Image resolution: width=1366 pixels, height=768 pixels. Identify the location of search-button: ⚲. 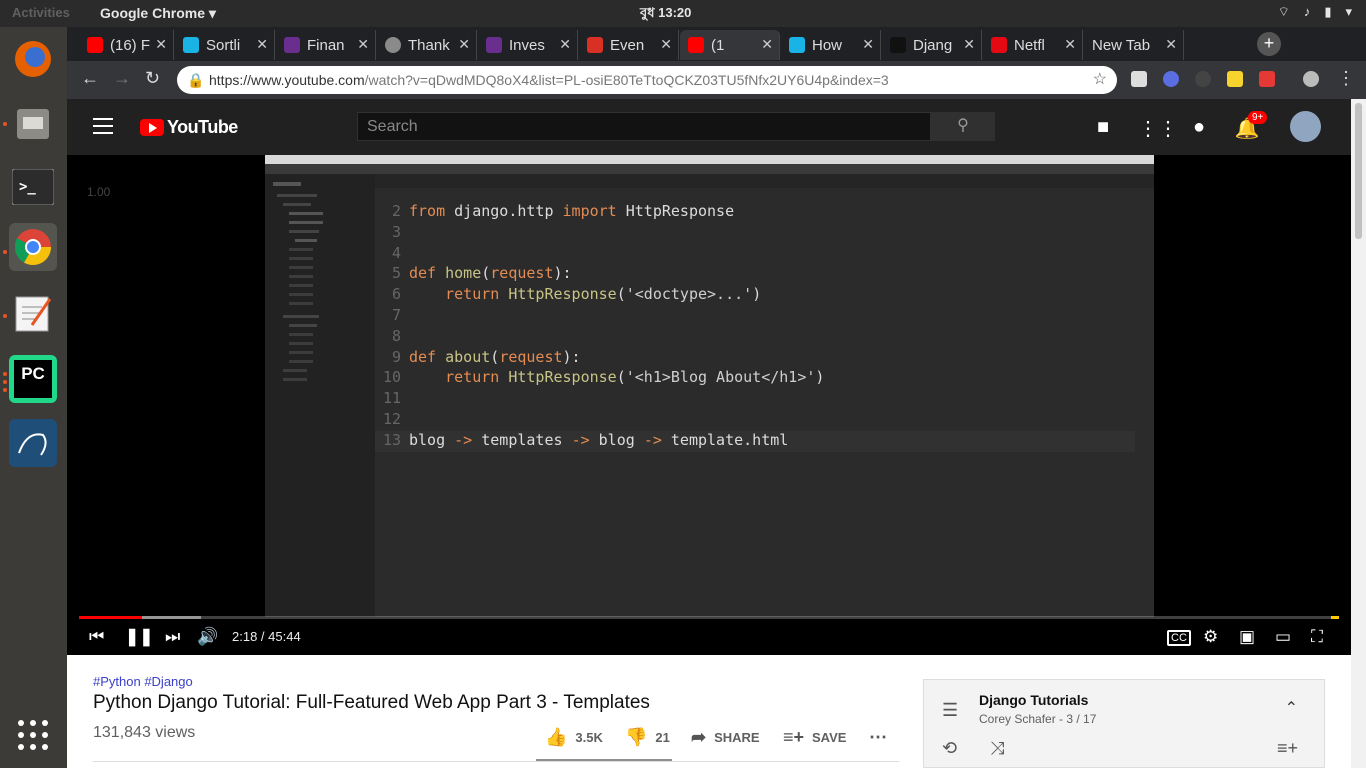
(963, 126).